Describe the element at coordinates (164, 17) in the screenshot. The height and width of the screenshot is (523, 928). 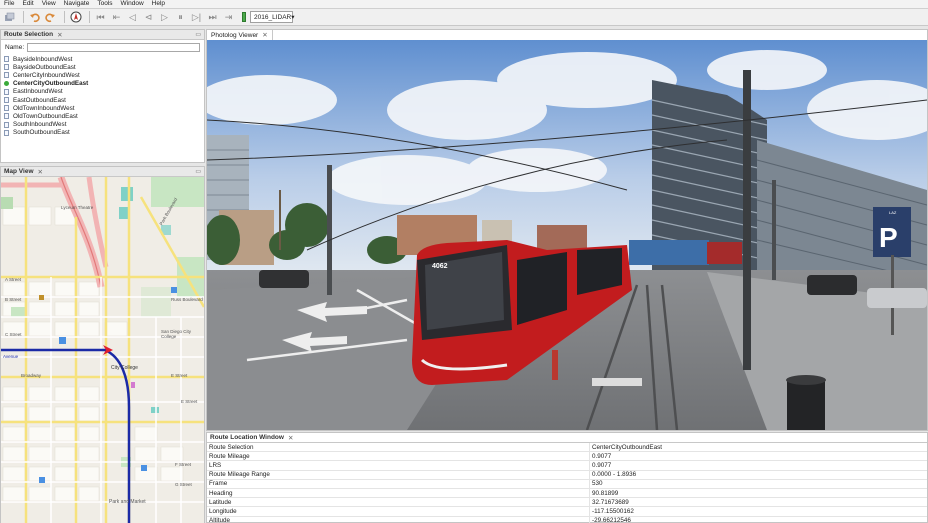
I see `play-icon: ▷` at that location.